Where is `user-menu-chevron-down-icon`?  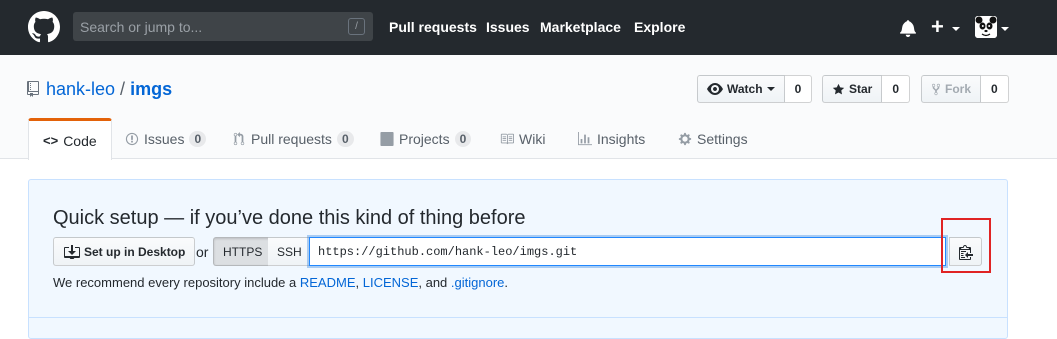 user-menu-chevron-down-icon is located at coordinates (1005, 29).